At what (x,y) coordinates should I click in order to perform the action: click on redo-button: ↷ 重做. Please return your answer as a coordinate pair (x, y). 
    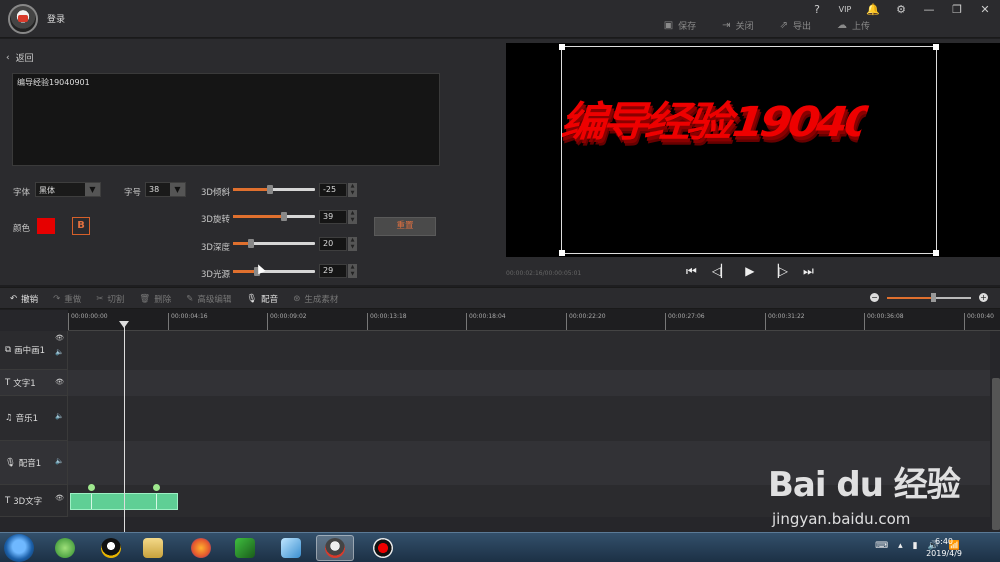
    Looking at the image, I should click on (67, 299).